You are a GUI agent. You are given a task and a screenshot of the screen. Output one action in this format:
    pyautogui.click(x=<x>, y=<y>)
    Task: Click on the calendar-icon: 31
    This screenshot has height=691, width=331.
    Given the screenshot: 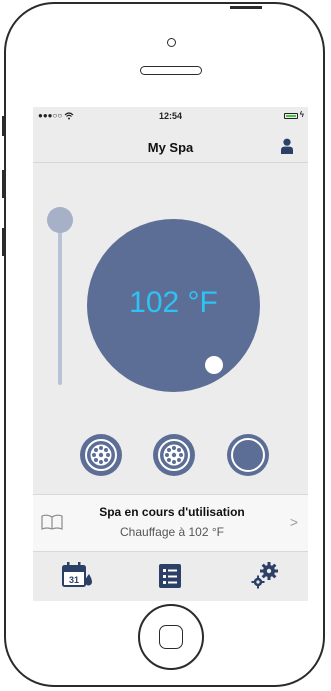 What is the action you would take?
    pyautogui.click(x=78, y=576)
    